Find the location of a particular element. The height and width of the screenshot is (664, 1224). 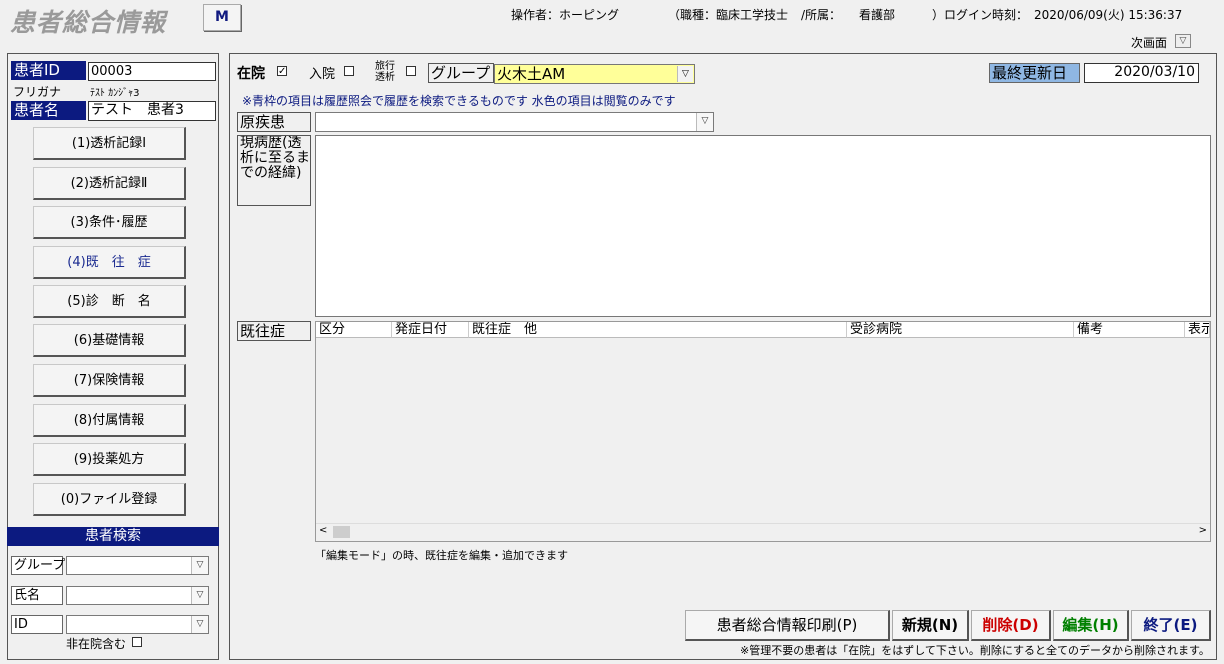

last-update-field: 2020/03/10 is located at coordinates (1141, 73).